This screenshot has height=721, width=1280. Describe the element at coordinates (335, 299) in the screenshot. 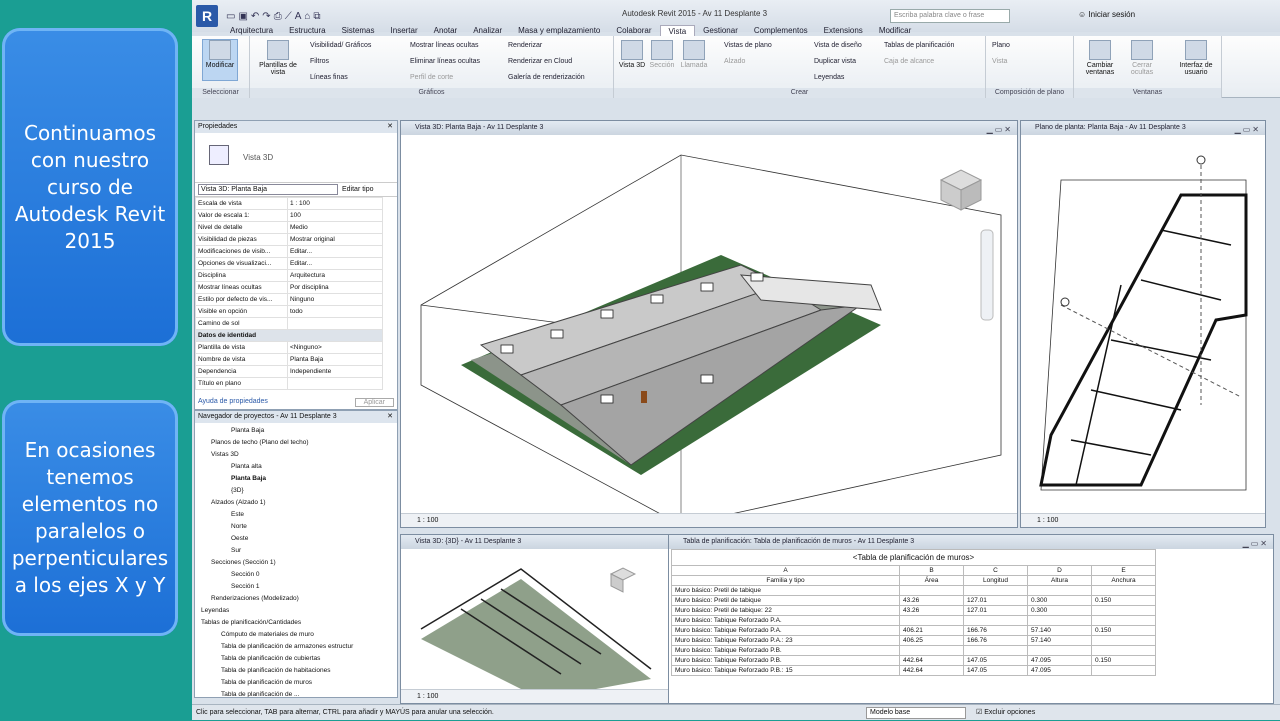

I see `property-value: Ninguno` at that location.